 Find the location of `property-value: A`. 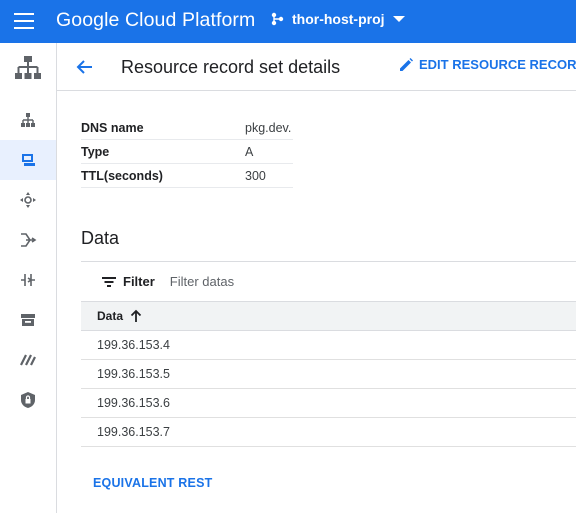

property-value: A is located at coordinates (249, 151).